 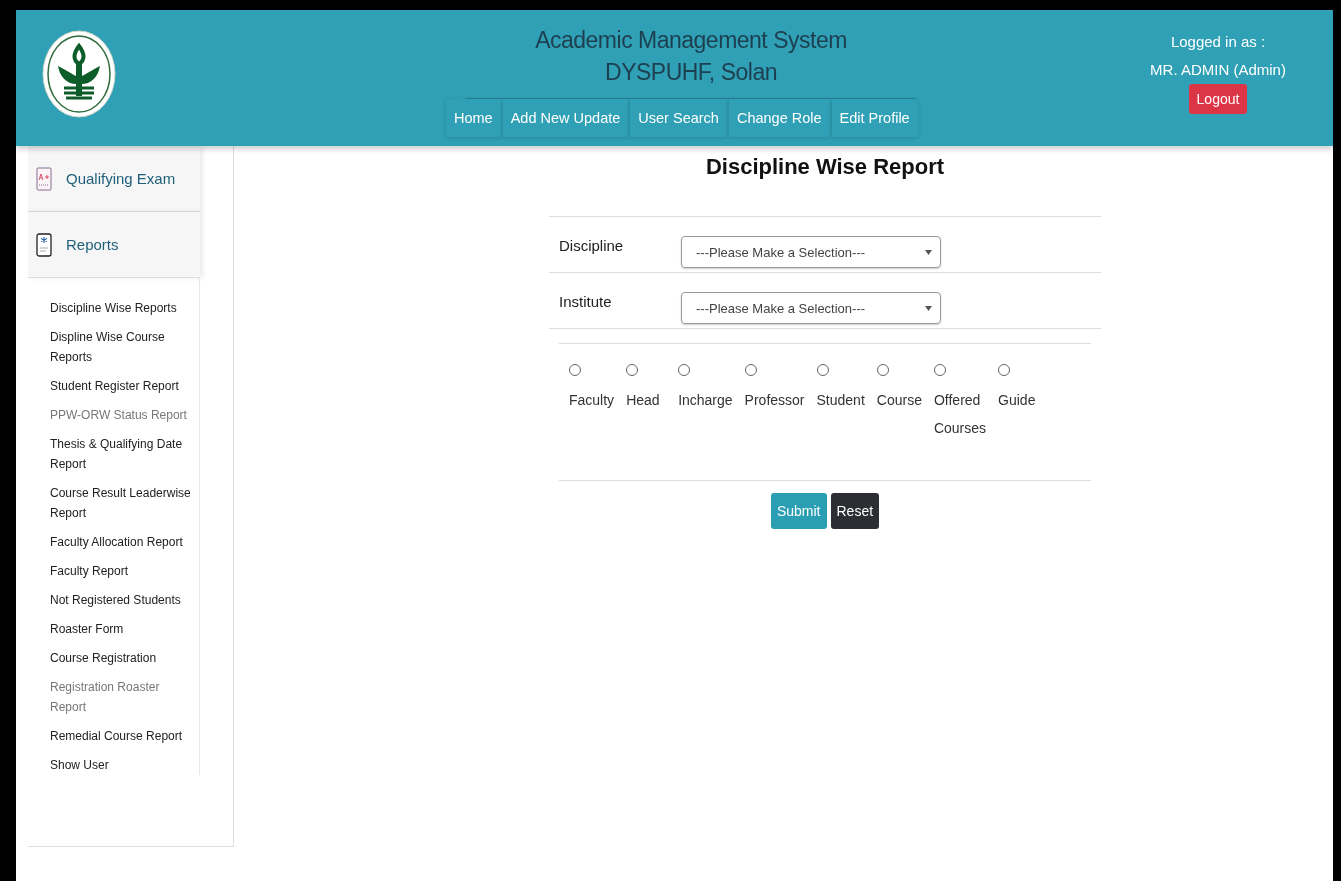 What do you see at coordinates (121, 542) in the screenshot?
I see `report-link: Faculty Allocation Report` at bounding box center [121, 542].